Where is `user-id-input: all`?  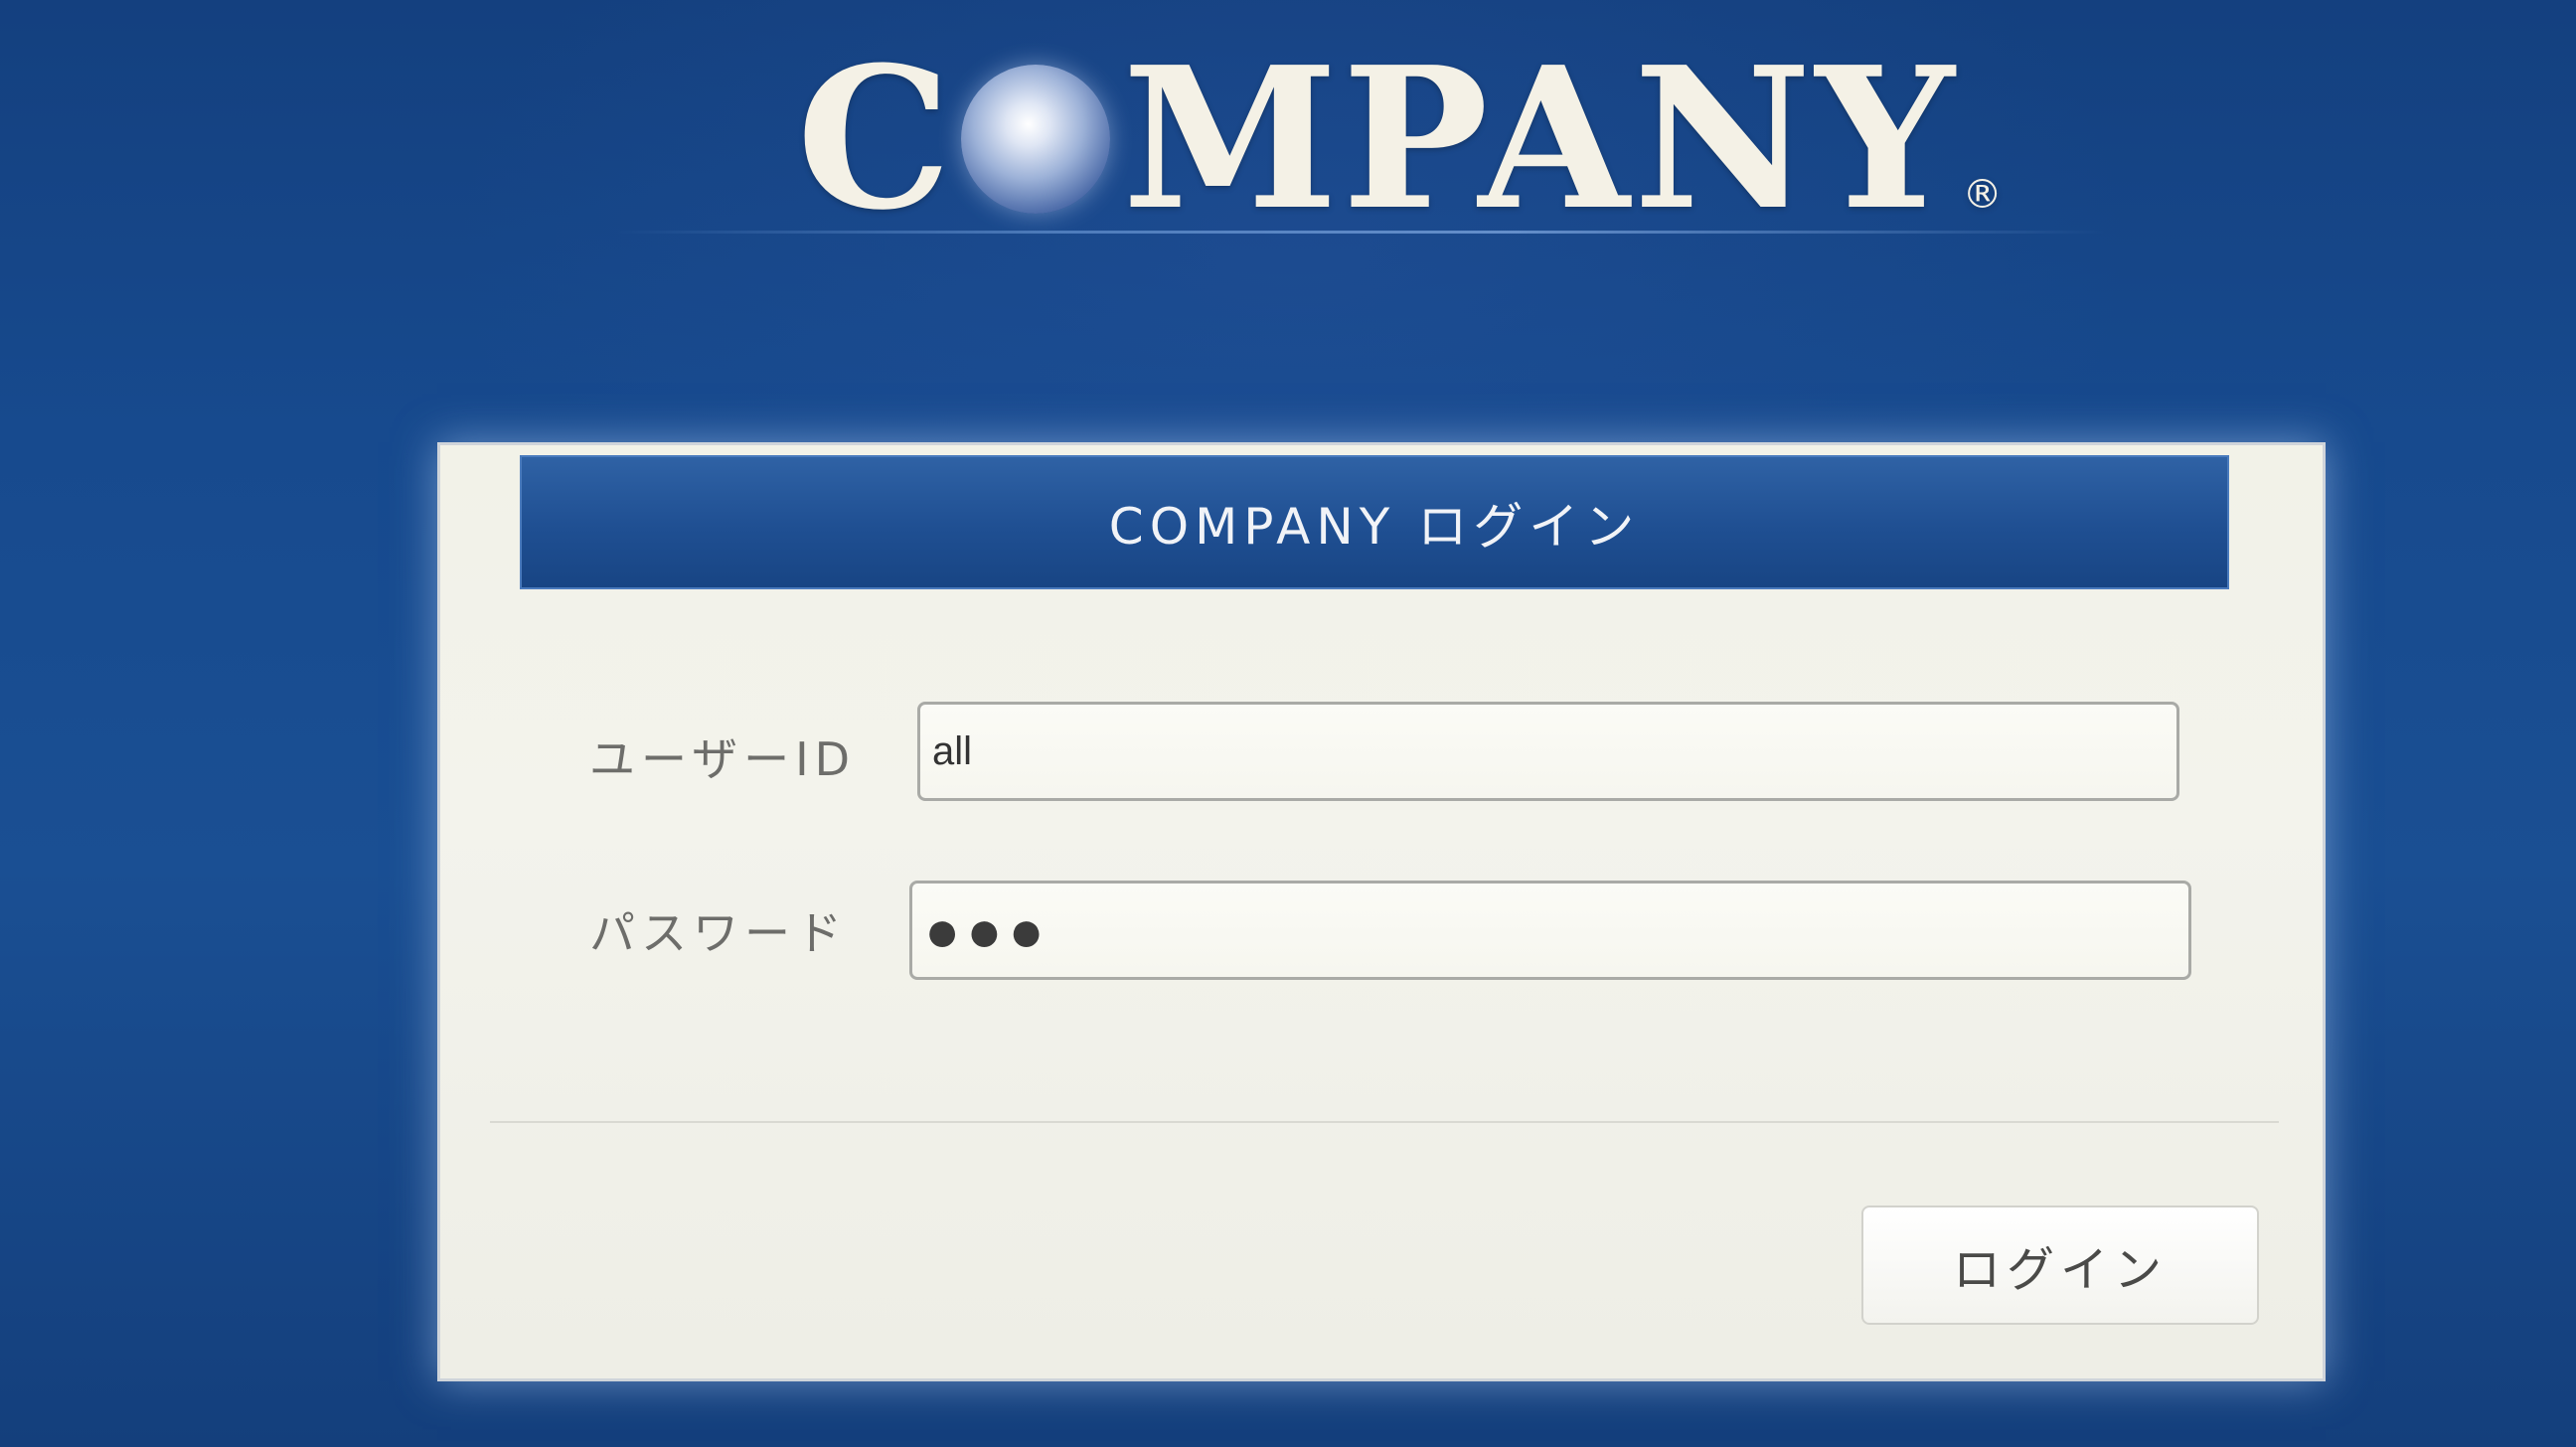
user-id-input: all is located at coordinates (1548, 751).